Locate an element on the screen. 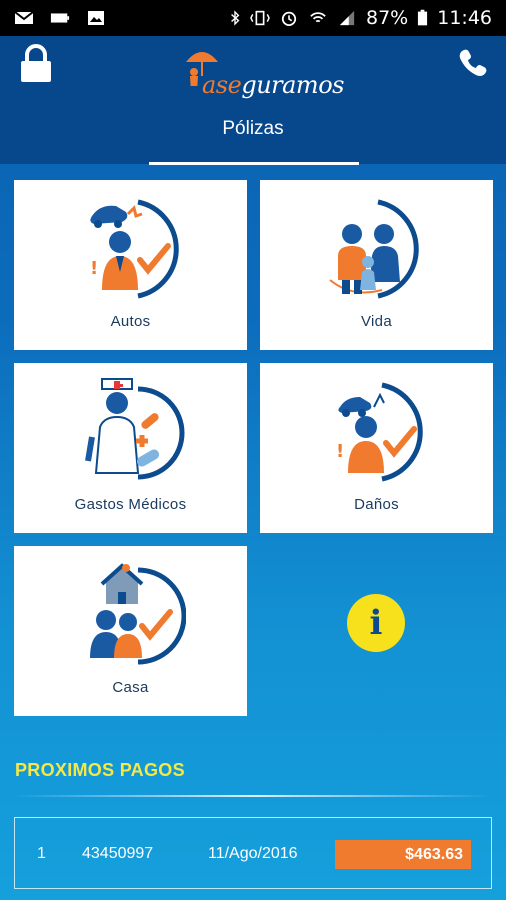 The height and width of the screenshot is (900, 506). tile-danos: ! Daños is located at coordinates (376, 448).